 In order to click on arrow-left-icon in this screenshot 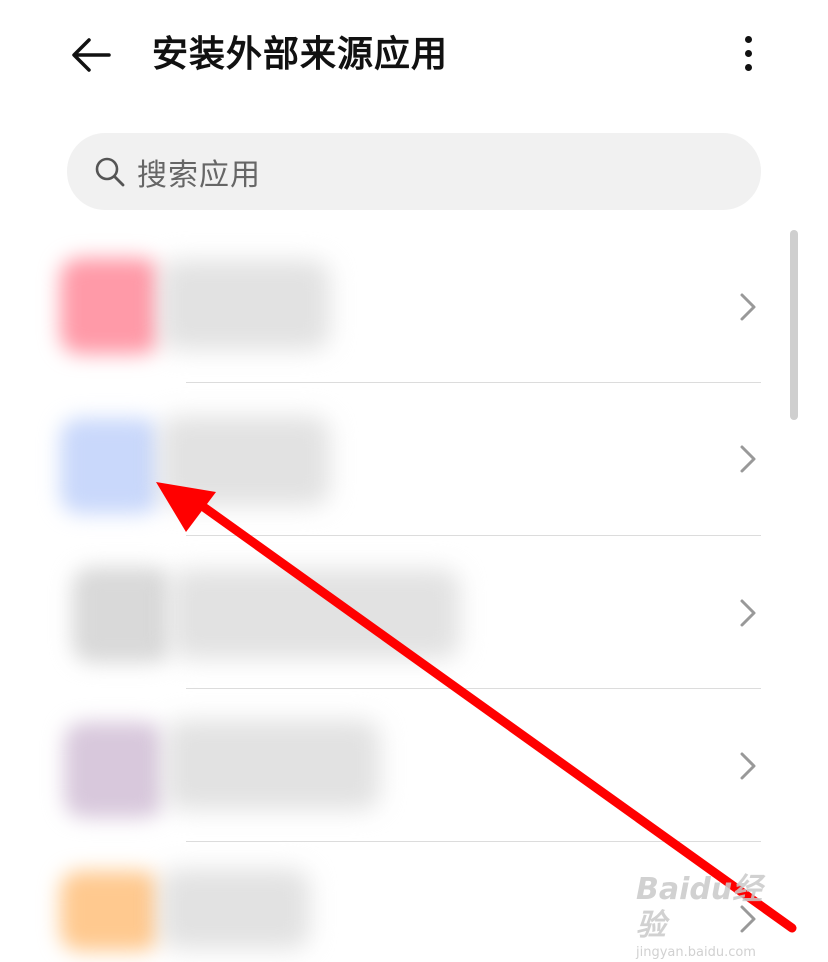, I will do `click(91, 55)`.